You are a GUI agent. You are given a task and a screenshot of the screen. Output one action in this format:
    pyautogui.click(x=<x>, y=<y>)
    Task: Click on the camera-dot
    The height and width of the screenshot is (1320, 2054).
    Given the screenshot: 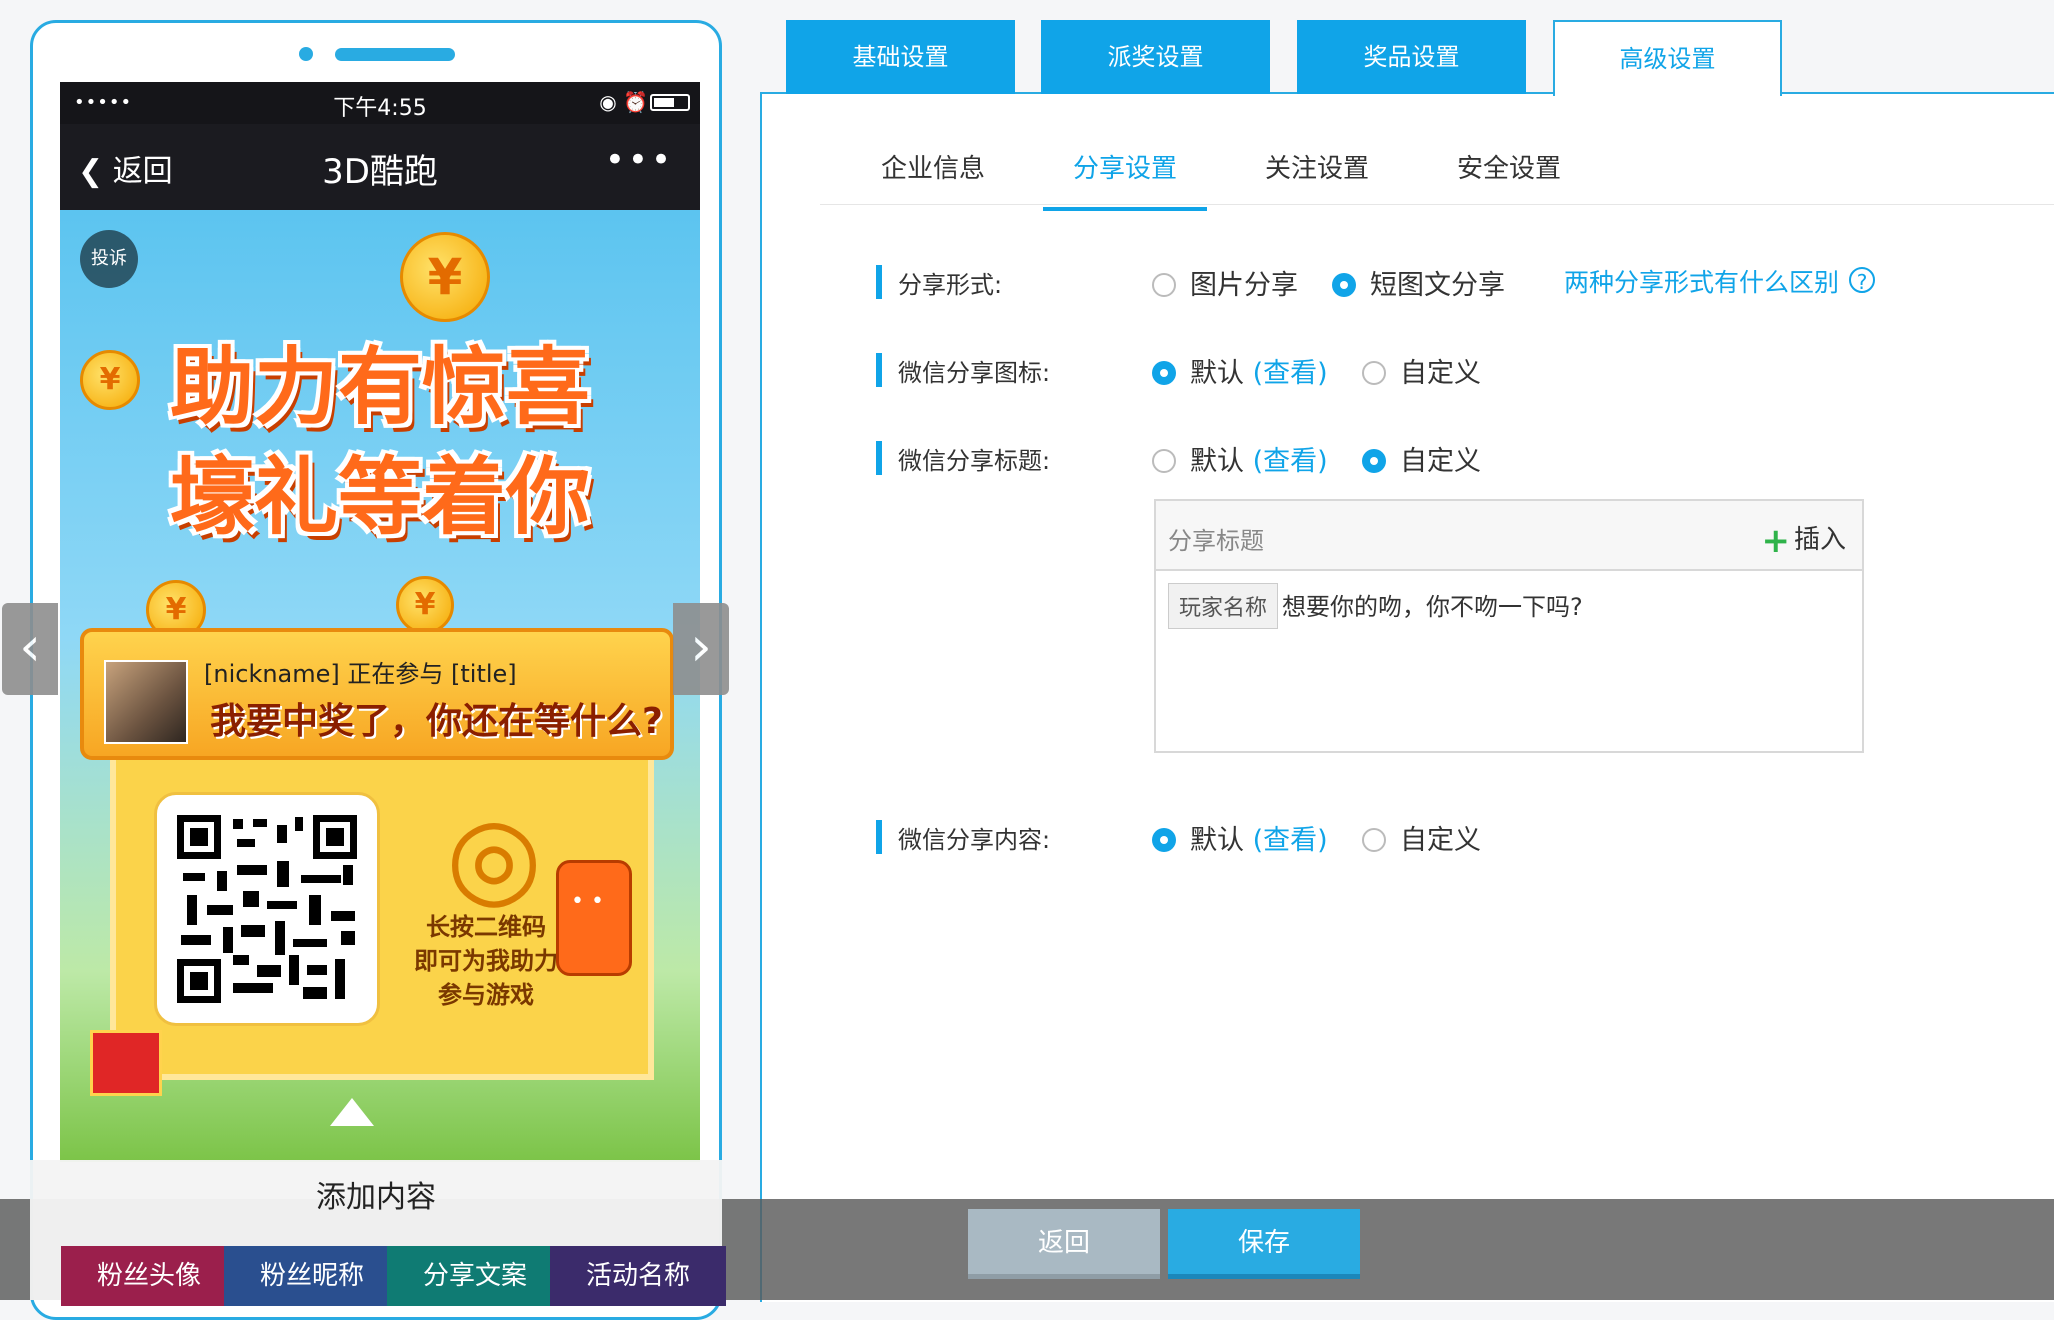 What is the action you would take?
    pyautogui.click(x=306, y=54)
    